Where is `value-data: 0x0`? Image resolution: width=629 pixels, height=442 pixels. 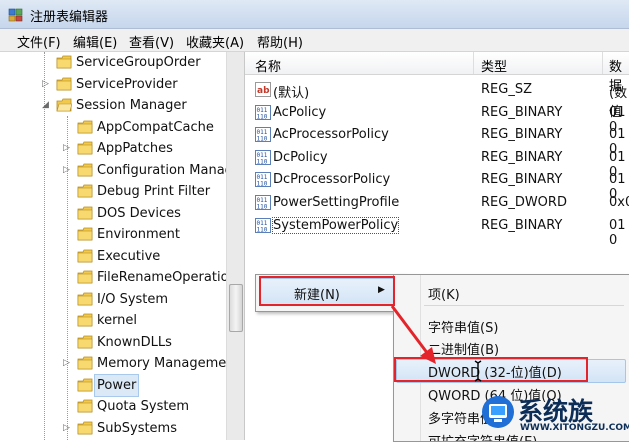
value-data: 0x0 is located at coordinates (619, 202).